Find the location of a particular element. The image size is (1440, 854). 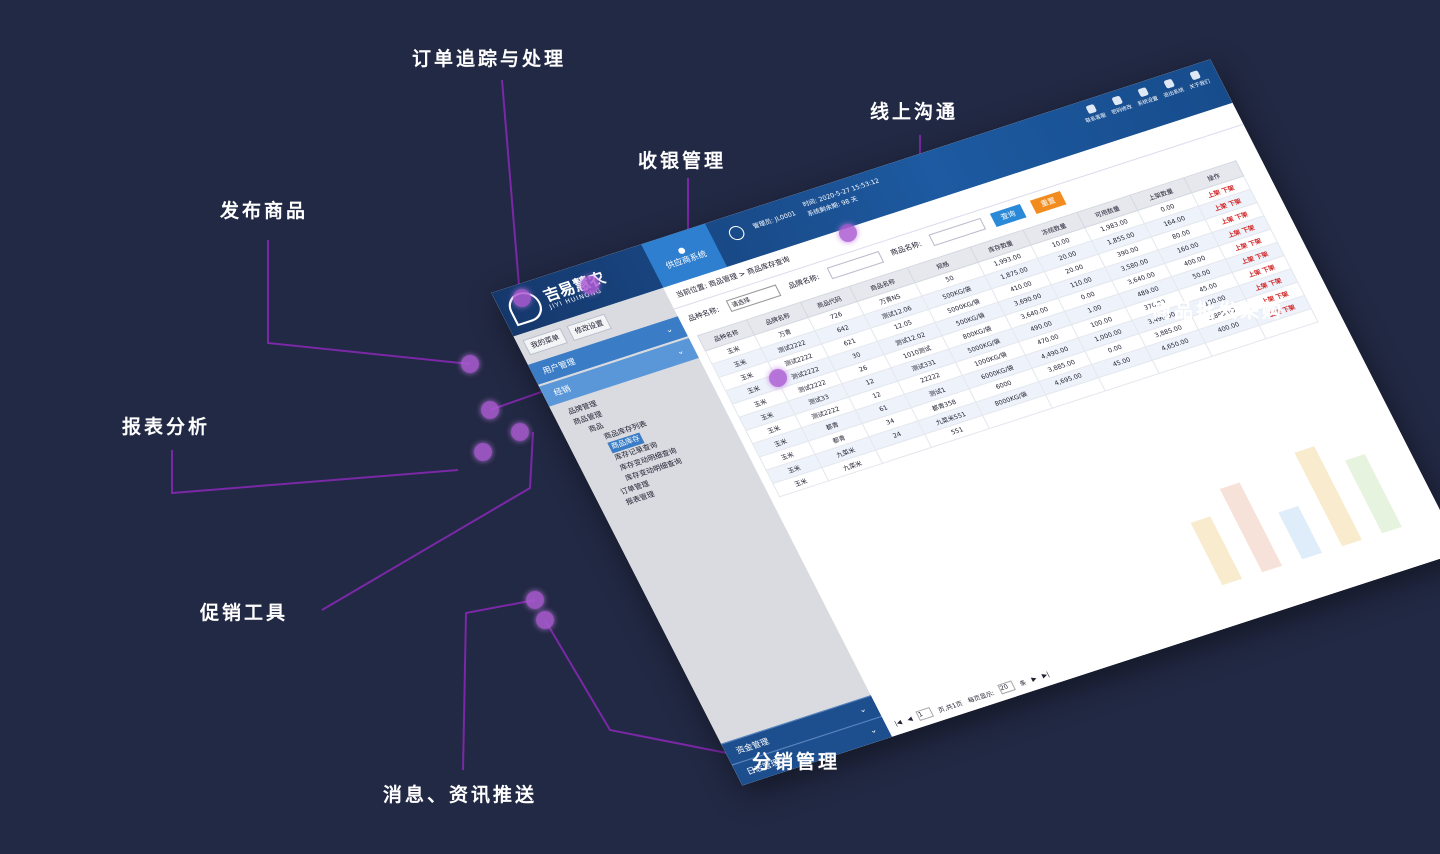

menu-label: 经销 is located at coordinates (562, 390).